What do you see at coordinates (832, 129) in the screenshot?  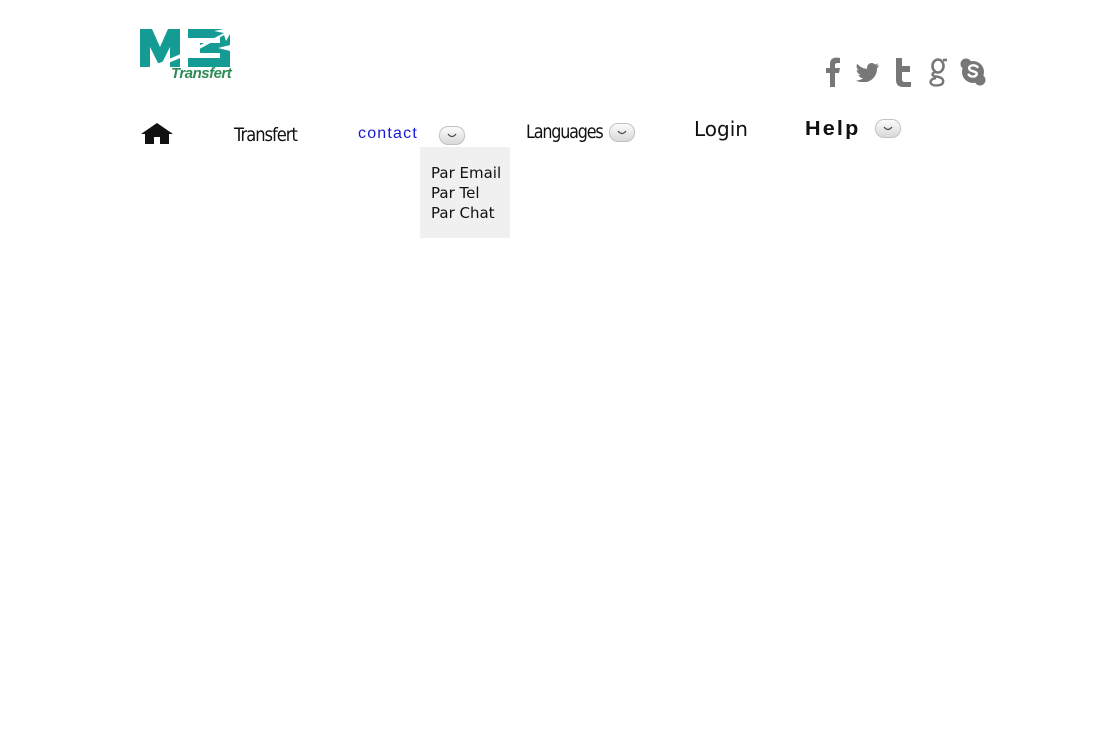 I see `nav-help: Help` at bounding box center [832, 129].